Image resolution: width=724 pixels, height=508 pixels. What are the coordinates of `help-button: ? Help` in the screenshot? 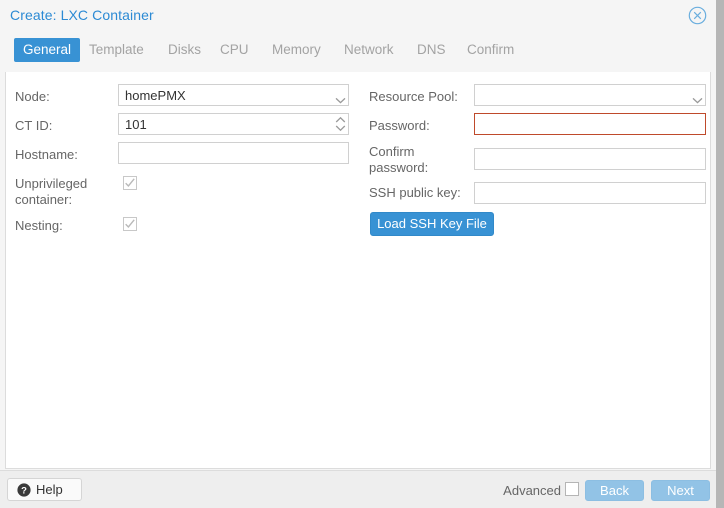 It's located at (44, 489).